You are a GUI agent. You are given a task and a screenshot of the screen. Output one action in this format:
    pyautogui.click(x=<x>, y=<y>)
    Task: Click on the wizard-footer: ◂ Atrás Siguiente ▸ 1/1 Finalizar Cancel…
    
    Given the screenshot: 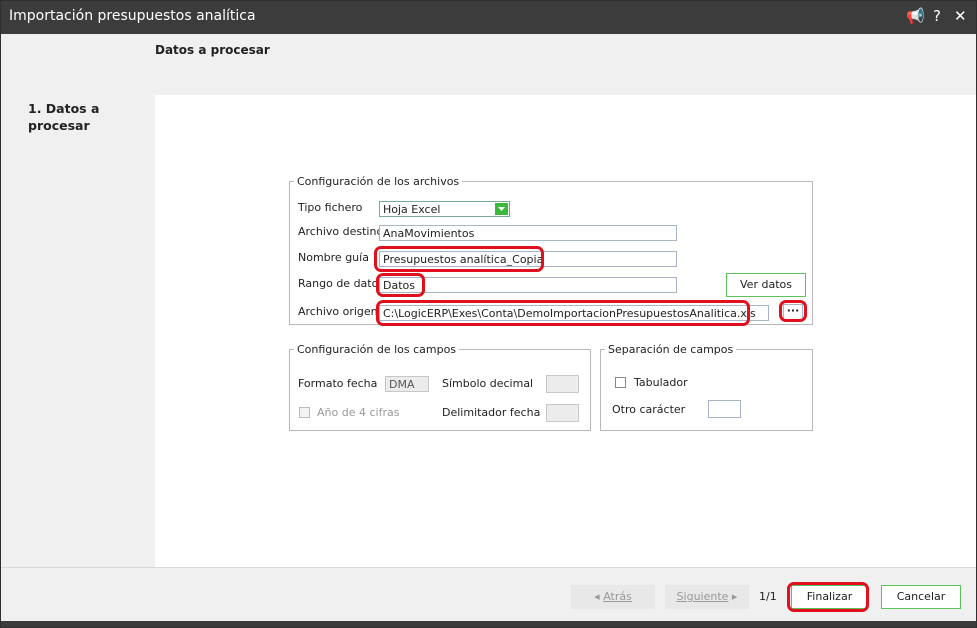 What is the action you would take?
    pyautogui.click(x=488, y=594)
    